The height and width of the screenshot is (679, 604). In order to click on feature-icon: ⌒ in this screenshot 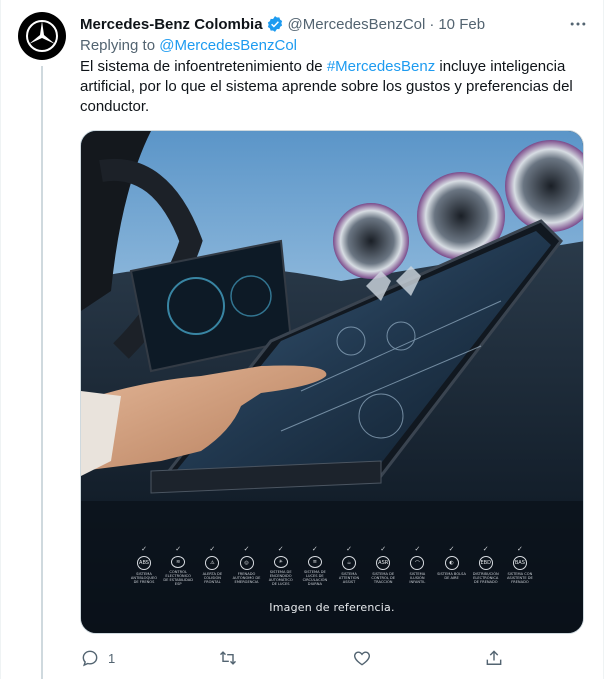, I will do `click(417, 563)`.